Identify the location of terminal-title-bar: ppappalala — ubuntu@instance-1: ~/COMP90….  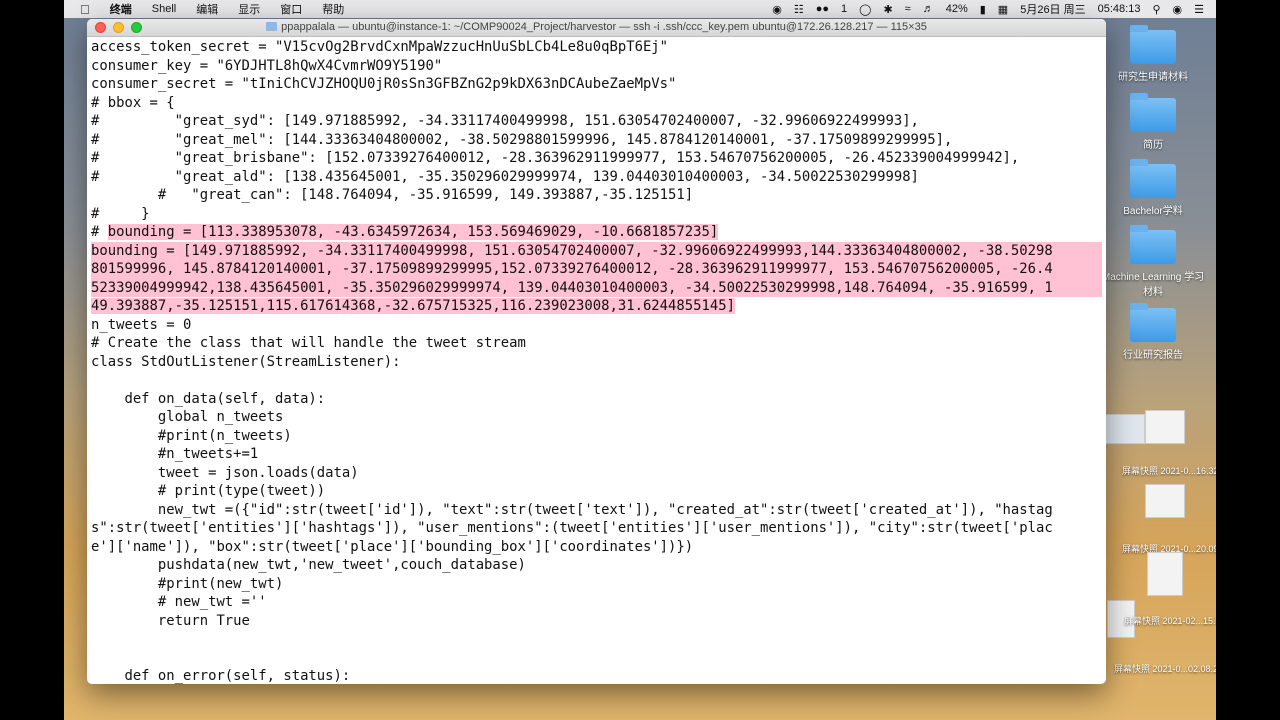
(596, 28).